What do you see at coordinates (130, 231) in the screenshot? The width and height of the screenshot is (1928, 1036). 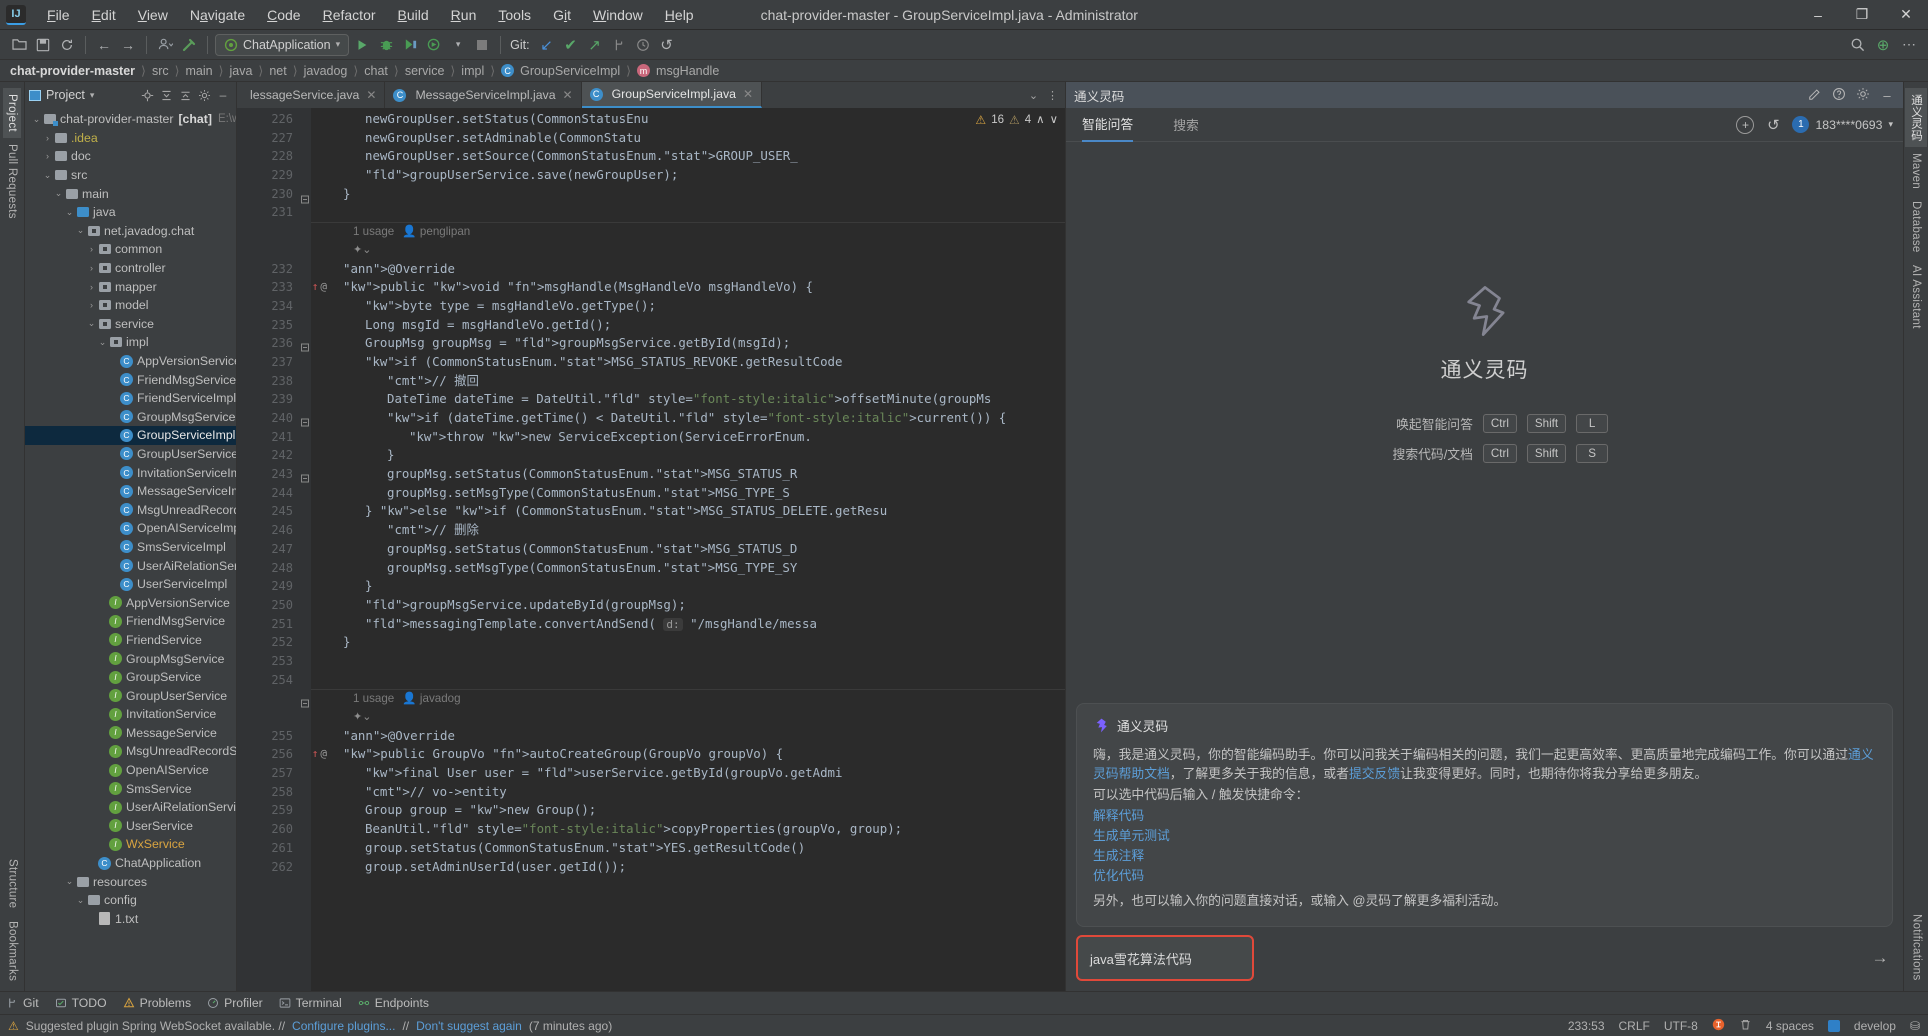 I see `tree-node: ⌄ net.javadog.chat` at bounding box center [130, 231].